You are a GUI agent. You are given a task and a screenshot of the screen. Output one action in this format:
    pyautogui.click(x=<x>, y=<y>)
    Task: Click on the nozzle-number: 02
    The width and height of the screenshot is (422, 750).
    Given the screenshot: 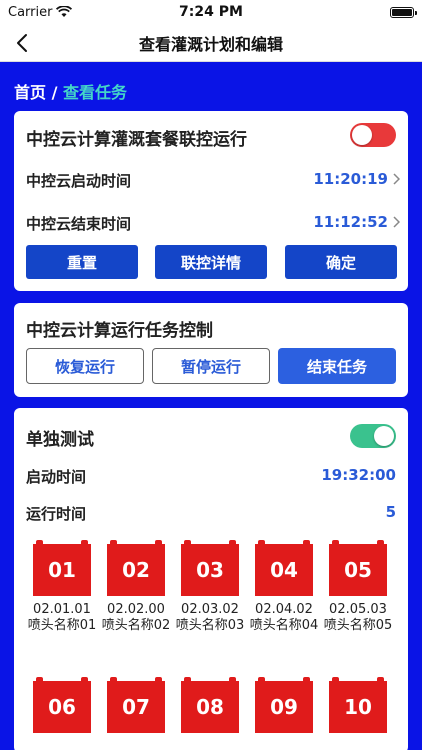 What is the action you would take?
    pyautogui.click(x=136, y=570)
    